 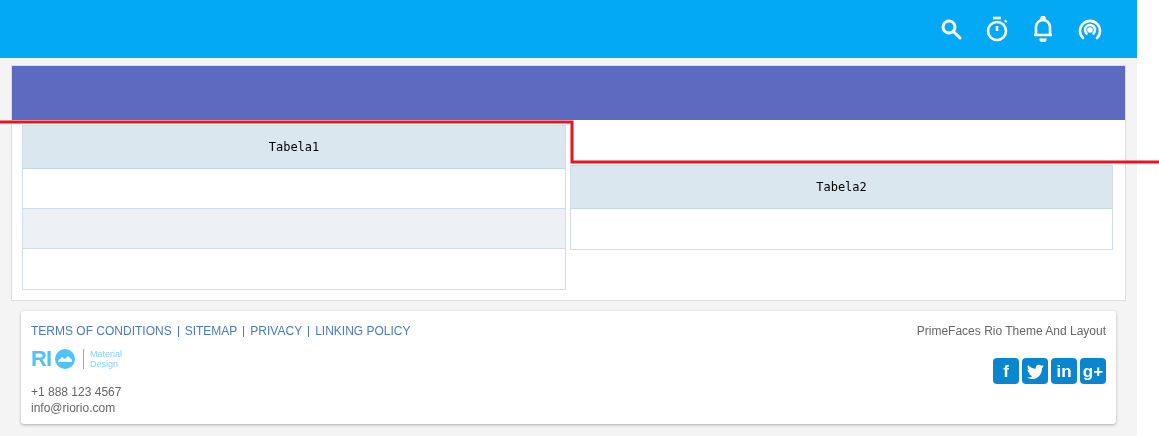 I want to click on footer-link: LINKING POLICY, so click(x=363, y=331).